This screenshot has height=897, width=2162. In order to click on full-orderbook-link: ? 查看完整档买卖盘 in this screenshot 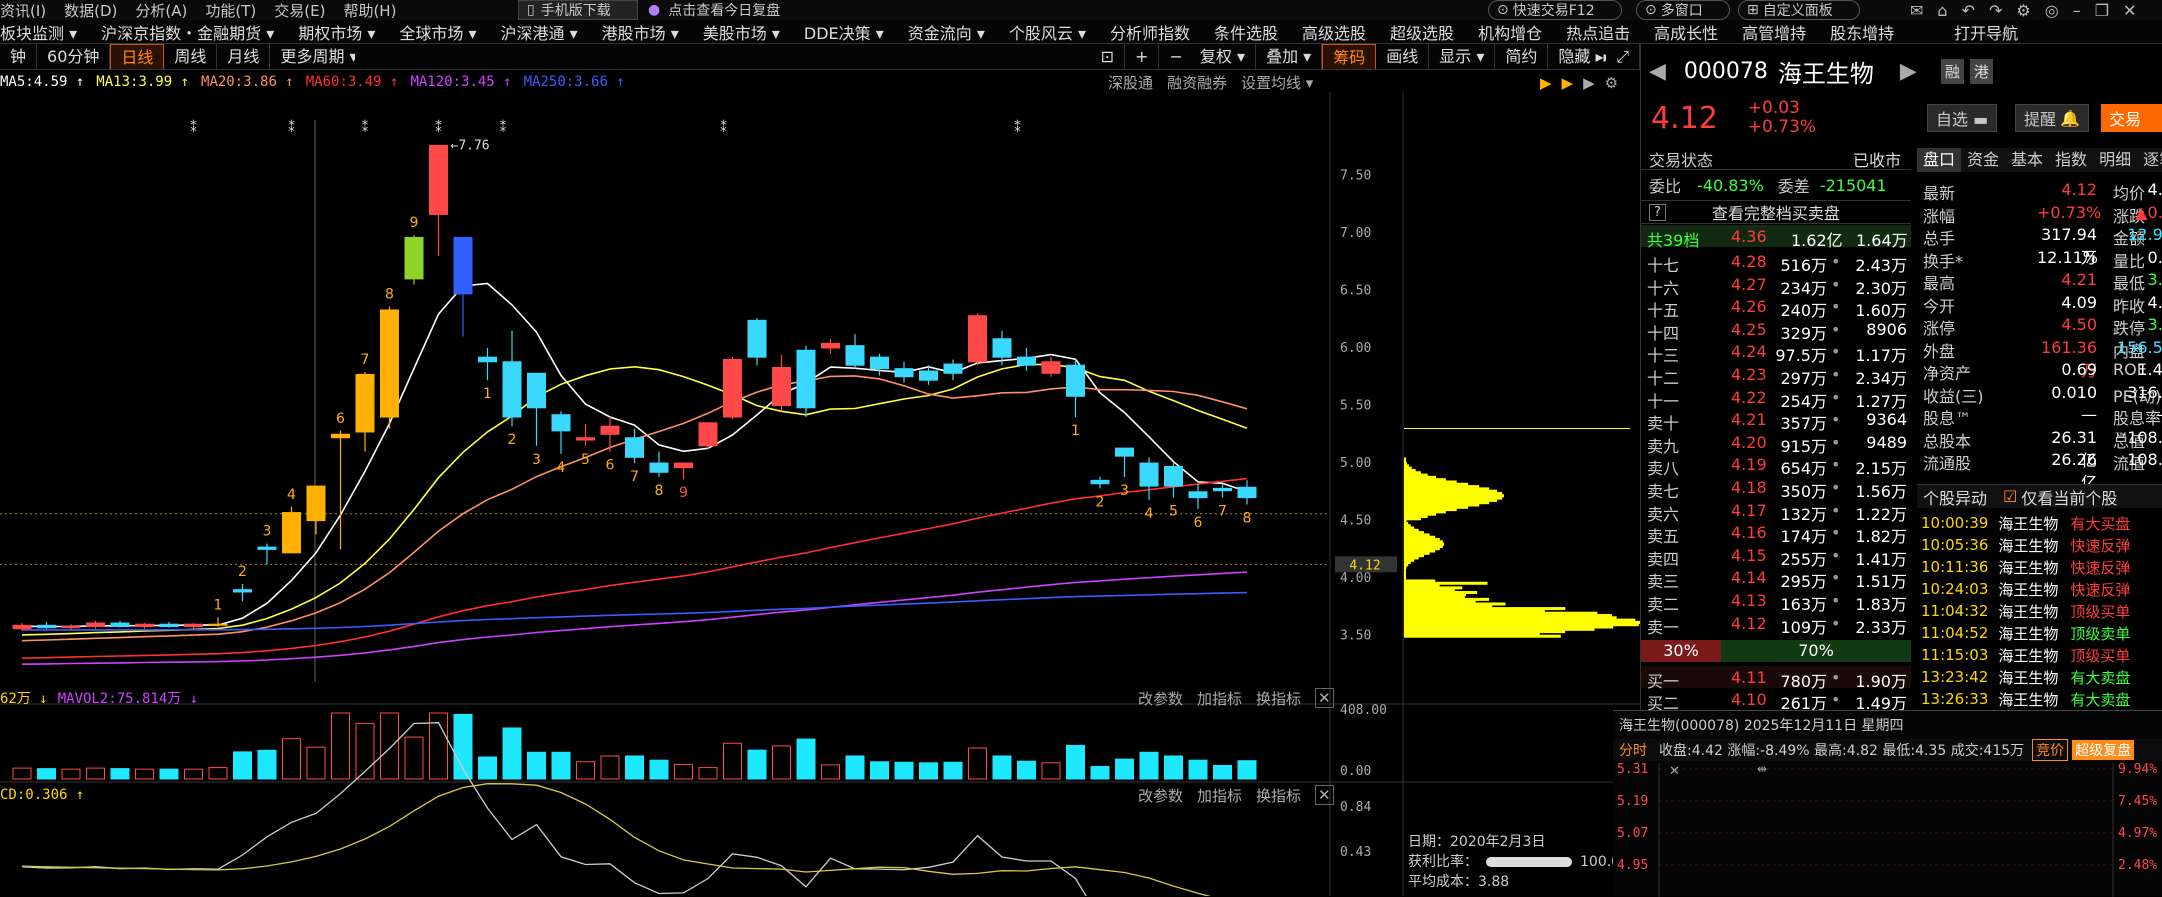, I will do `click(1776, 212)`.